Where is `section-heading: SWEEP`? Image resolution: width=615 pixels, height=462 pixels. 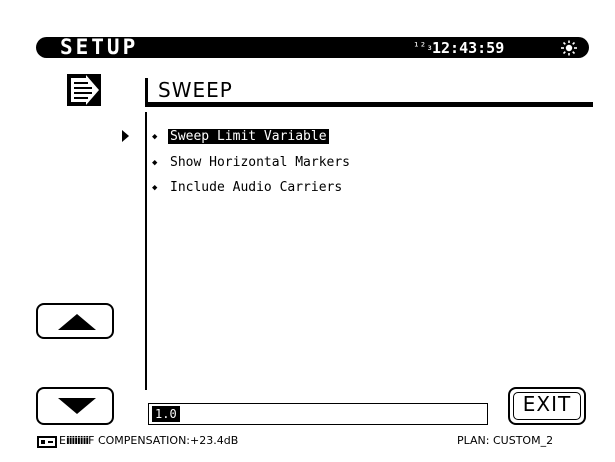 section-heading: SWEEP is located at coordinates (195, 90).